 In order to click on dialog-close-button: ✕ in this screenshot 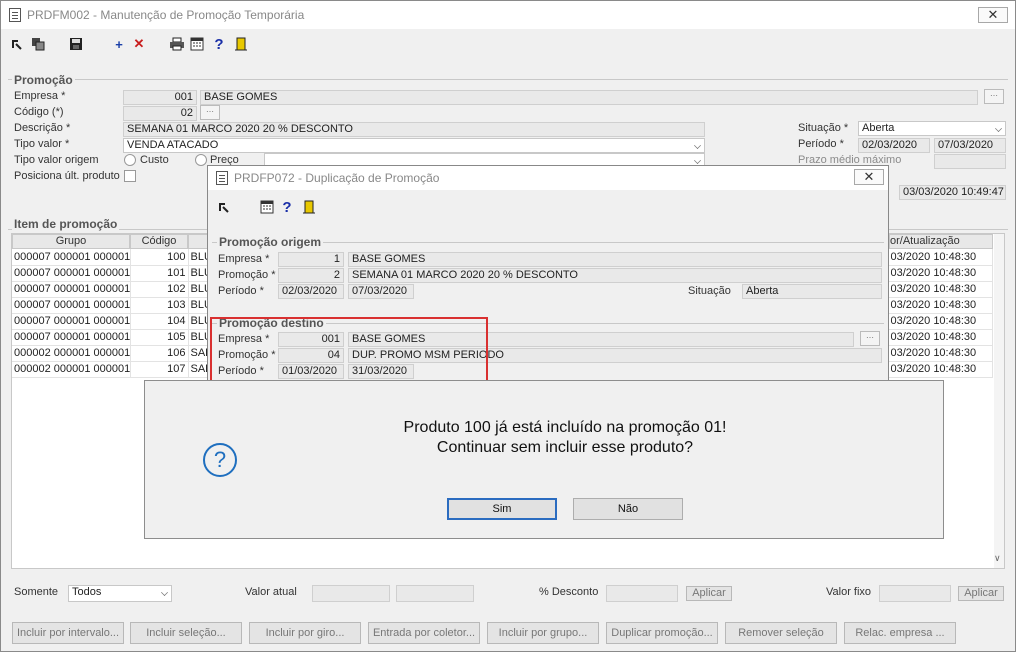, I will do `click(869, 177)`.